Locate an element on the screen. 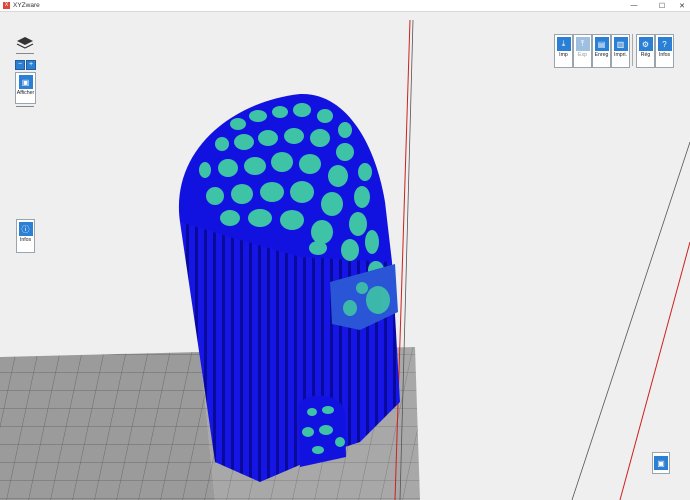 The image size is (690, 500). layers-icon is located at coordinates (25, 43).